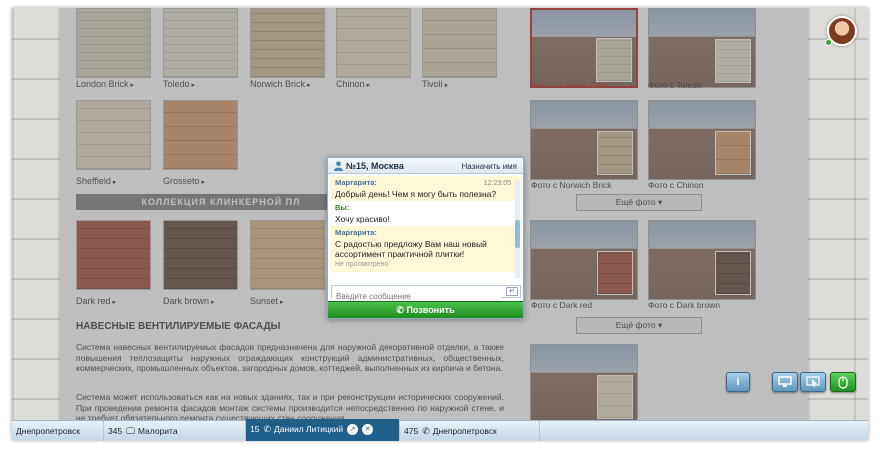  What do you see at coordinates (115, 431) in the screenshot?
I see `visitor-tab-number: 345` at bounding box center [115, 431].